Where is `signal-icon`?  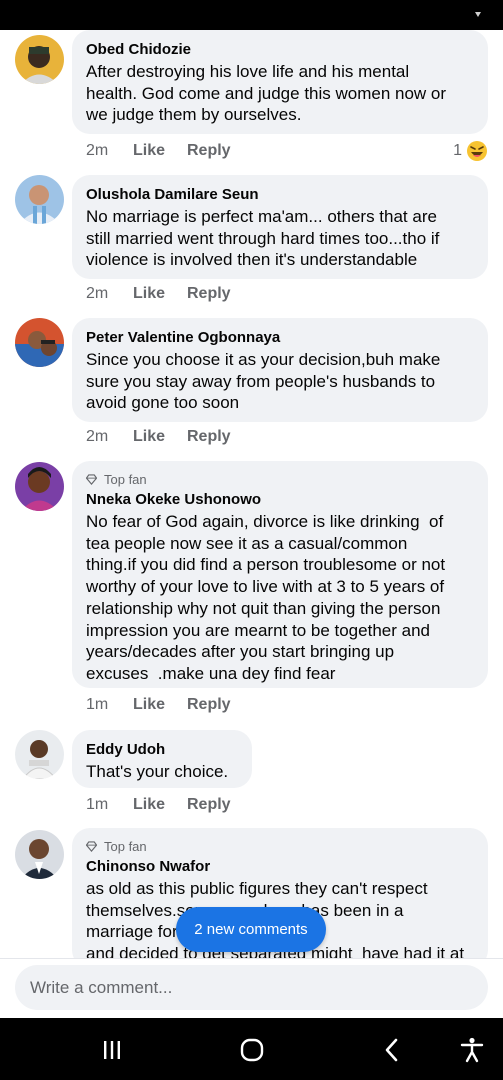 signal-icon is located at coordinates (478, 14).